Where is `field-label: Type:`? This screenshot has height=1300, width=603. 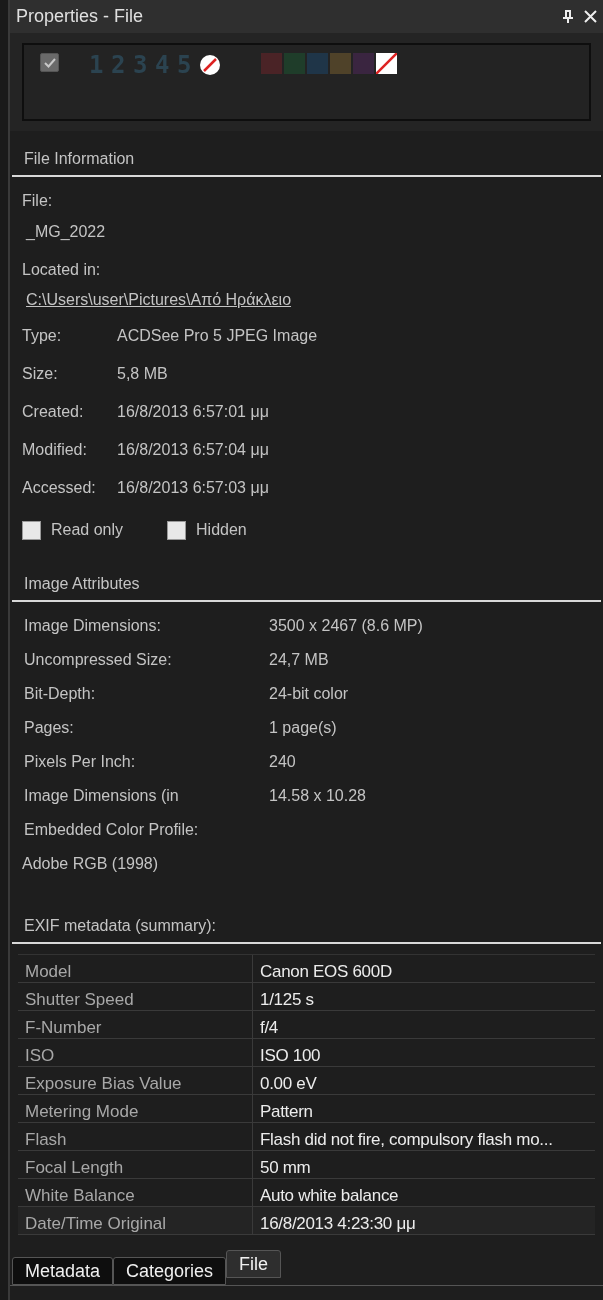 field-label: Type: is located at coordinates (42, 336).